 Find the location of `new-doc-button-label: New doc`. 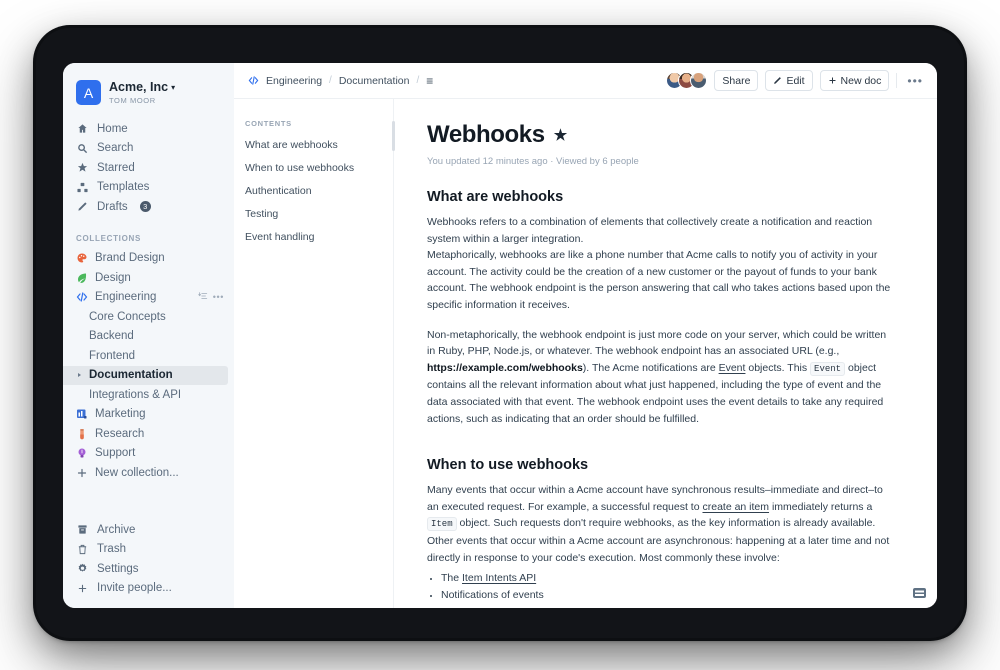

new-doc-button-label: New doc is located at coordinates (861, 80).